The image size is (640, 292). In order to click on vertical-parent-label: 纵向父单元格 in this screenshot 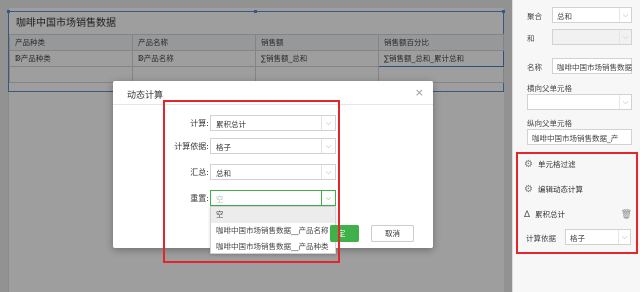, I will do `click(549, 123)`.